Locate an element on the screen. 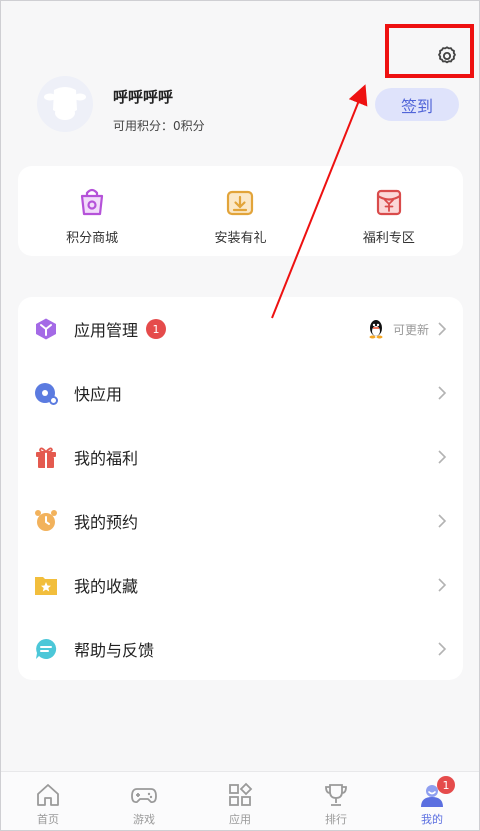 The width and height of the screenshot is (480, 831). quick-link-welfare-zone: 福利专区 is located at coordinates (389, 211).